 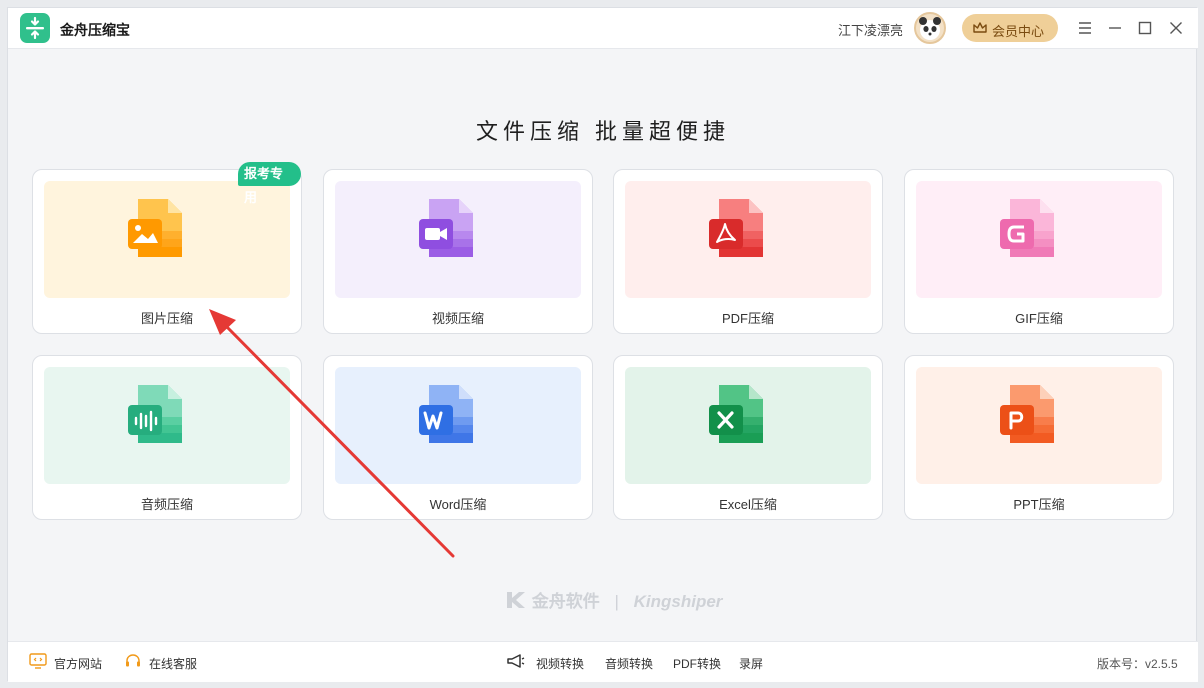 What do you see at coordinates (603, 131) in the screenshot?
I see `page-headline: 文件压缩 批量超便捷` at bounding box center [603, 131].